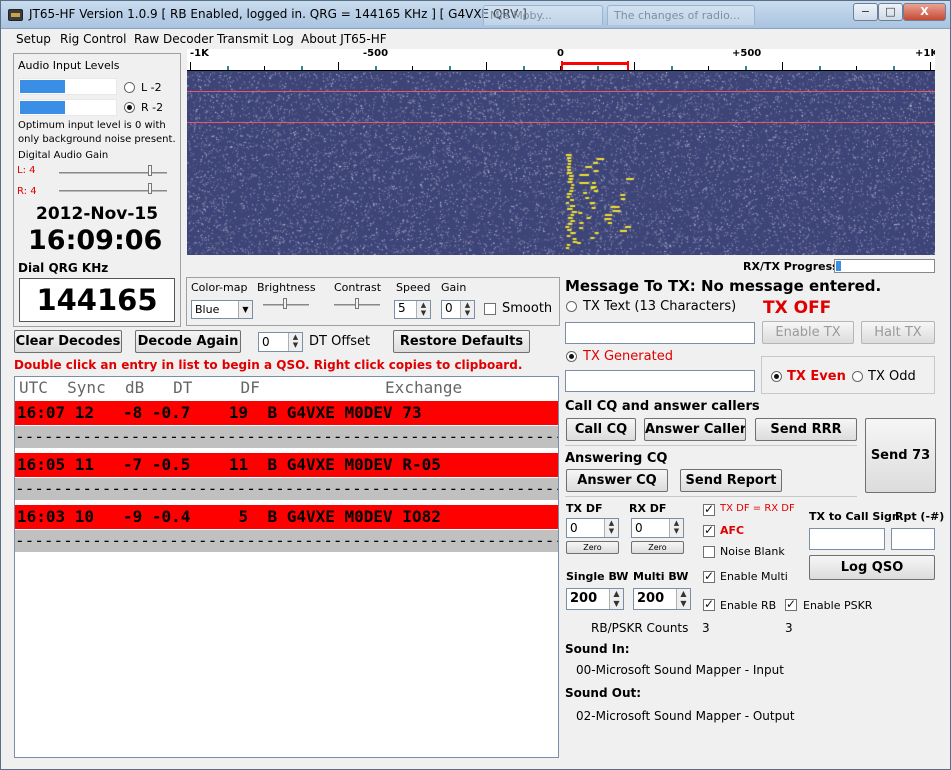  I want to click on right-channel-label: R -2, so click(152, 107).